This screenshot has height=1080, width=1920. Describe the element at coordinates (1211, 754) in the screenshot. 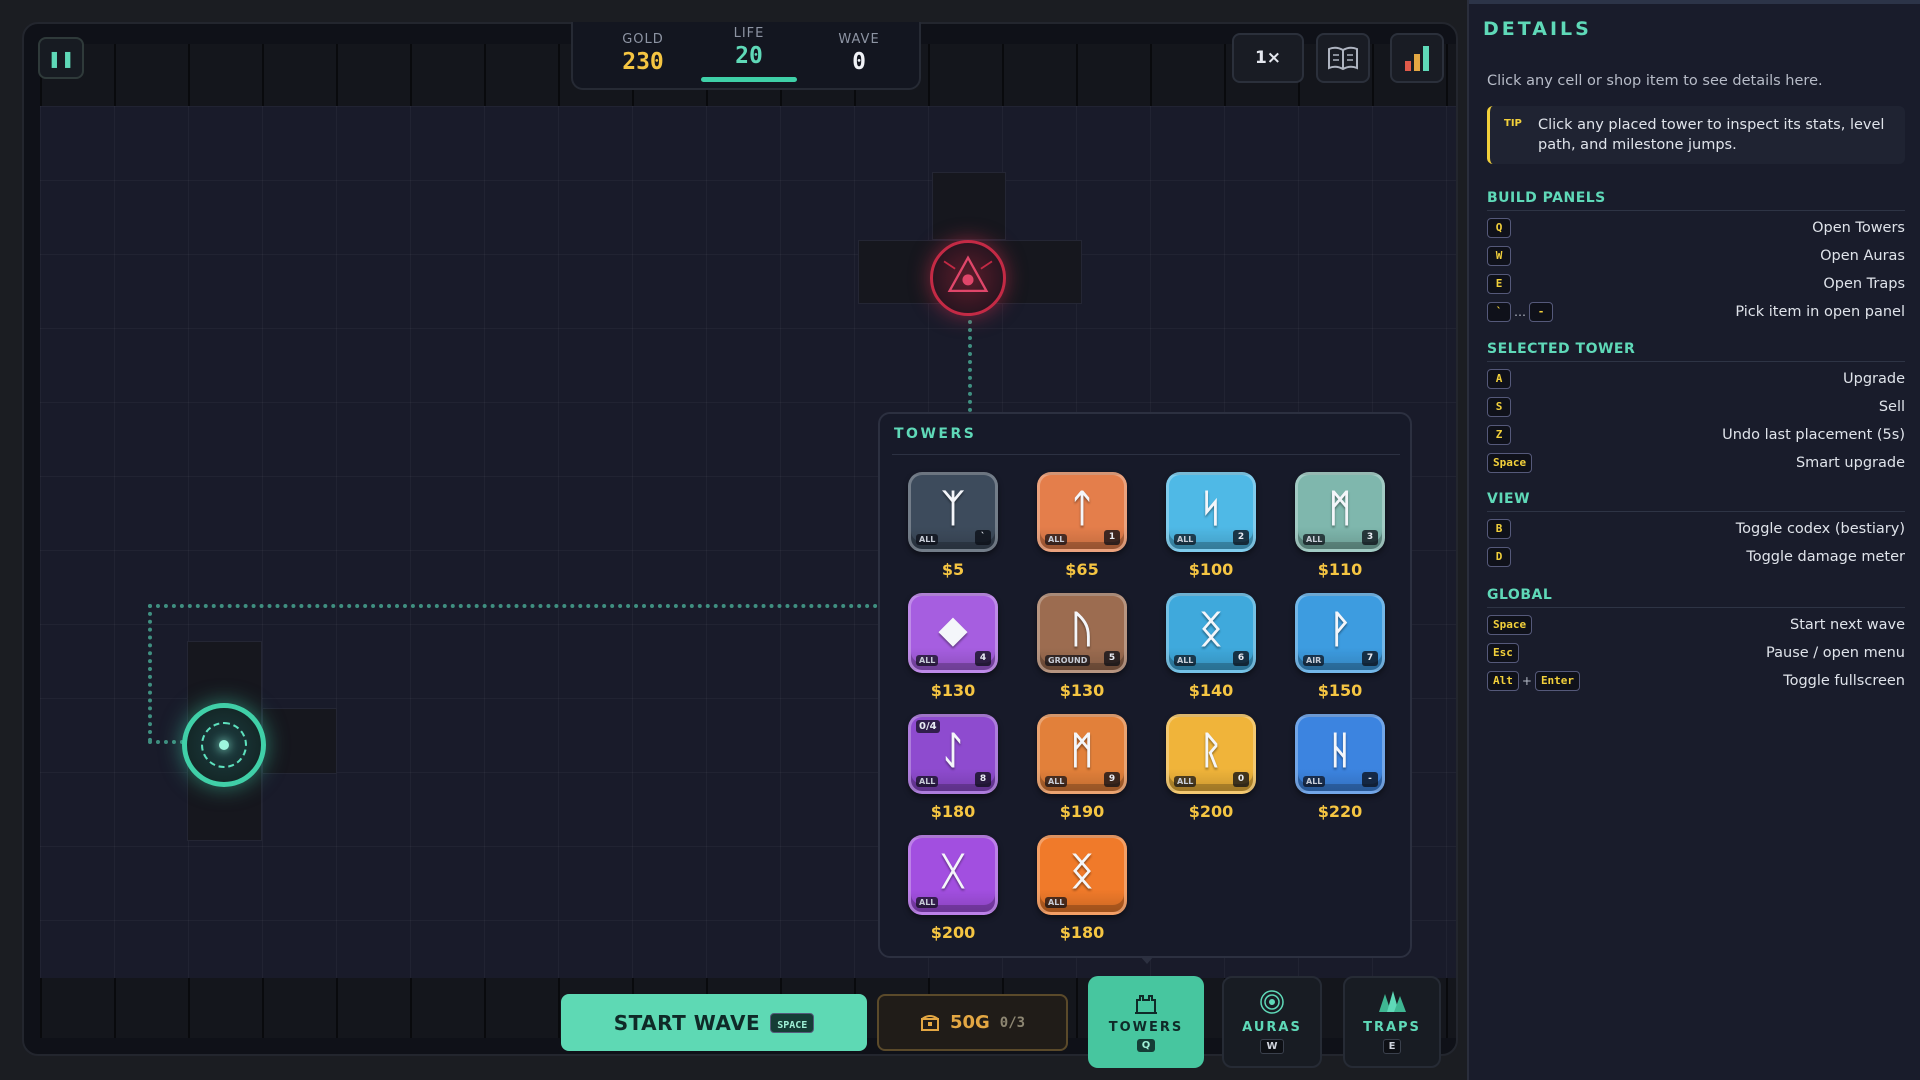

I see `tower-icon: ᚱ ALL 0` at that location.